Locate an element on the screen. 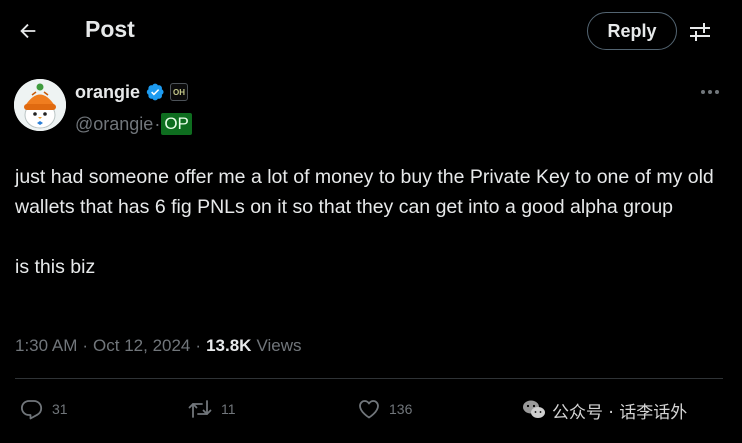 This screenshot has width=742, height=443. repost-action: 11 is located at coordinates (211, 409).